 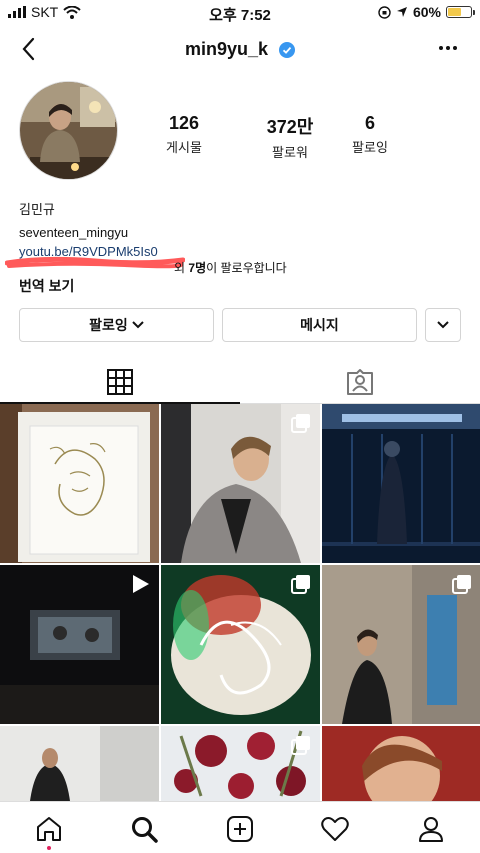 I want to click on suggested-accounts-button, so click(x=443, y=325).